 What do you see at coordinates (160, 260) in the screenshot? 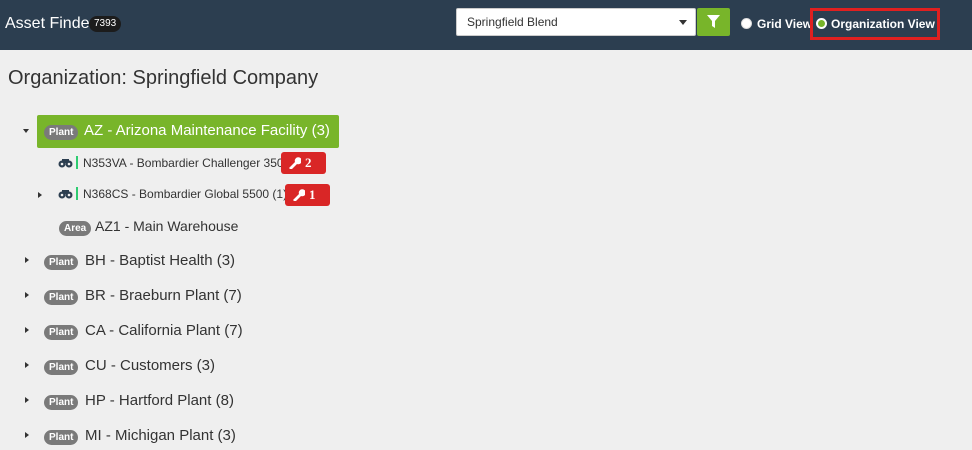
I see `tree-node-label: BH - Baptist Health (3)` at bounding box center [160, 260].